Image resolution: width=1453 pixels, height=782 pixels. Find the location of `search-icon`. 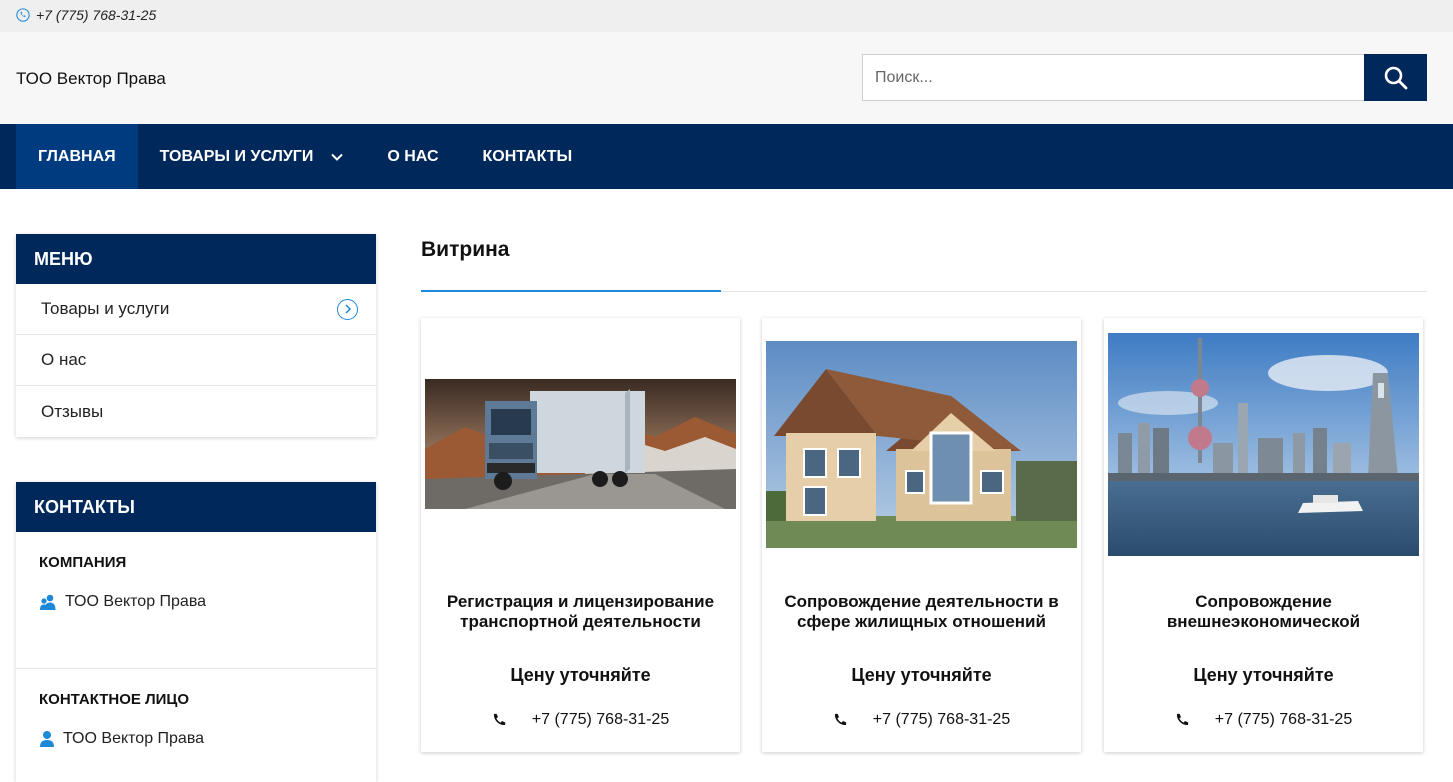

search-icon is located at coordinates (1395, 77).